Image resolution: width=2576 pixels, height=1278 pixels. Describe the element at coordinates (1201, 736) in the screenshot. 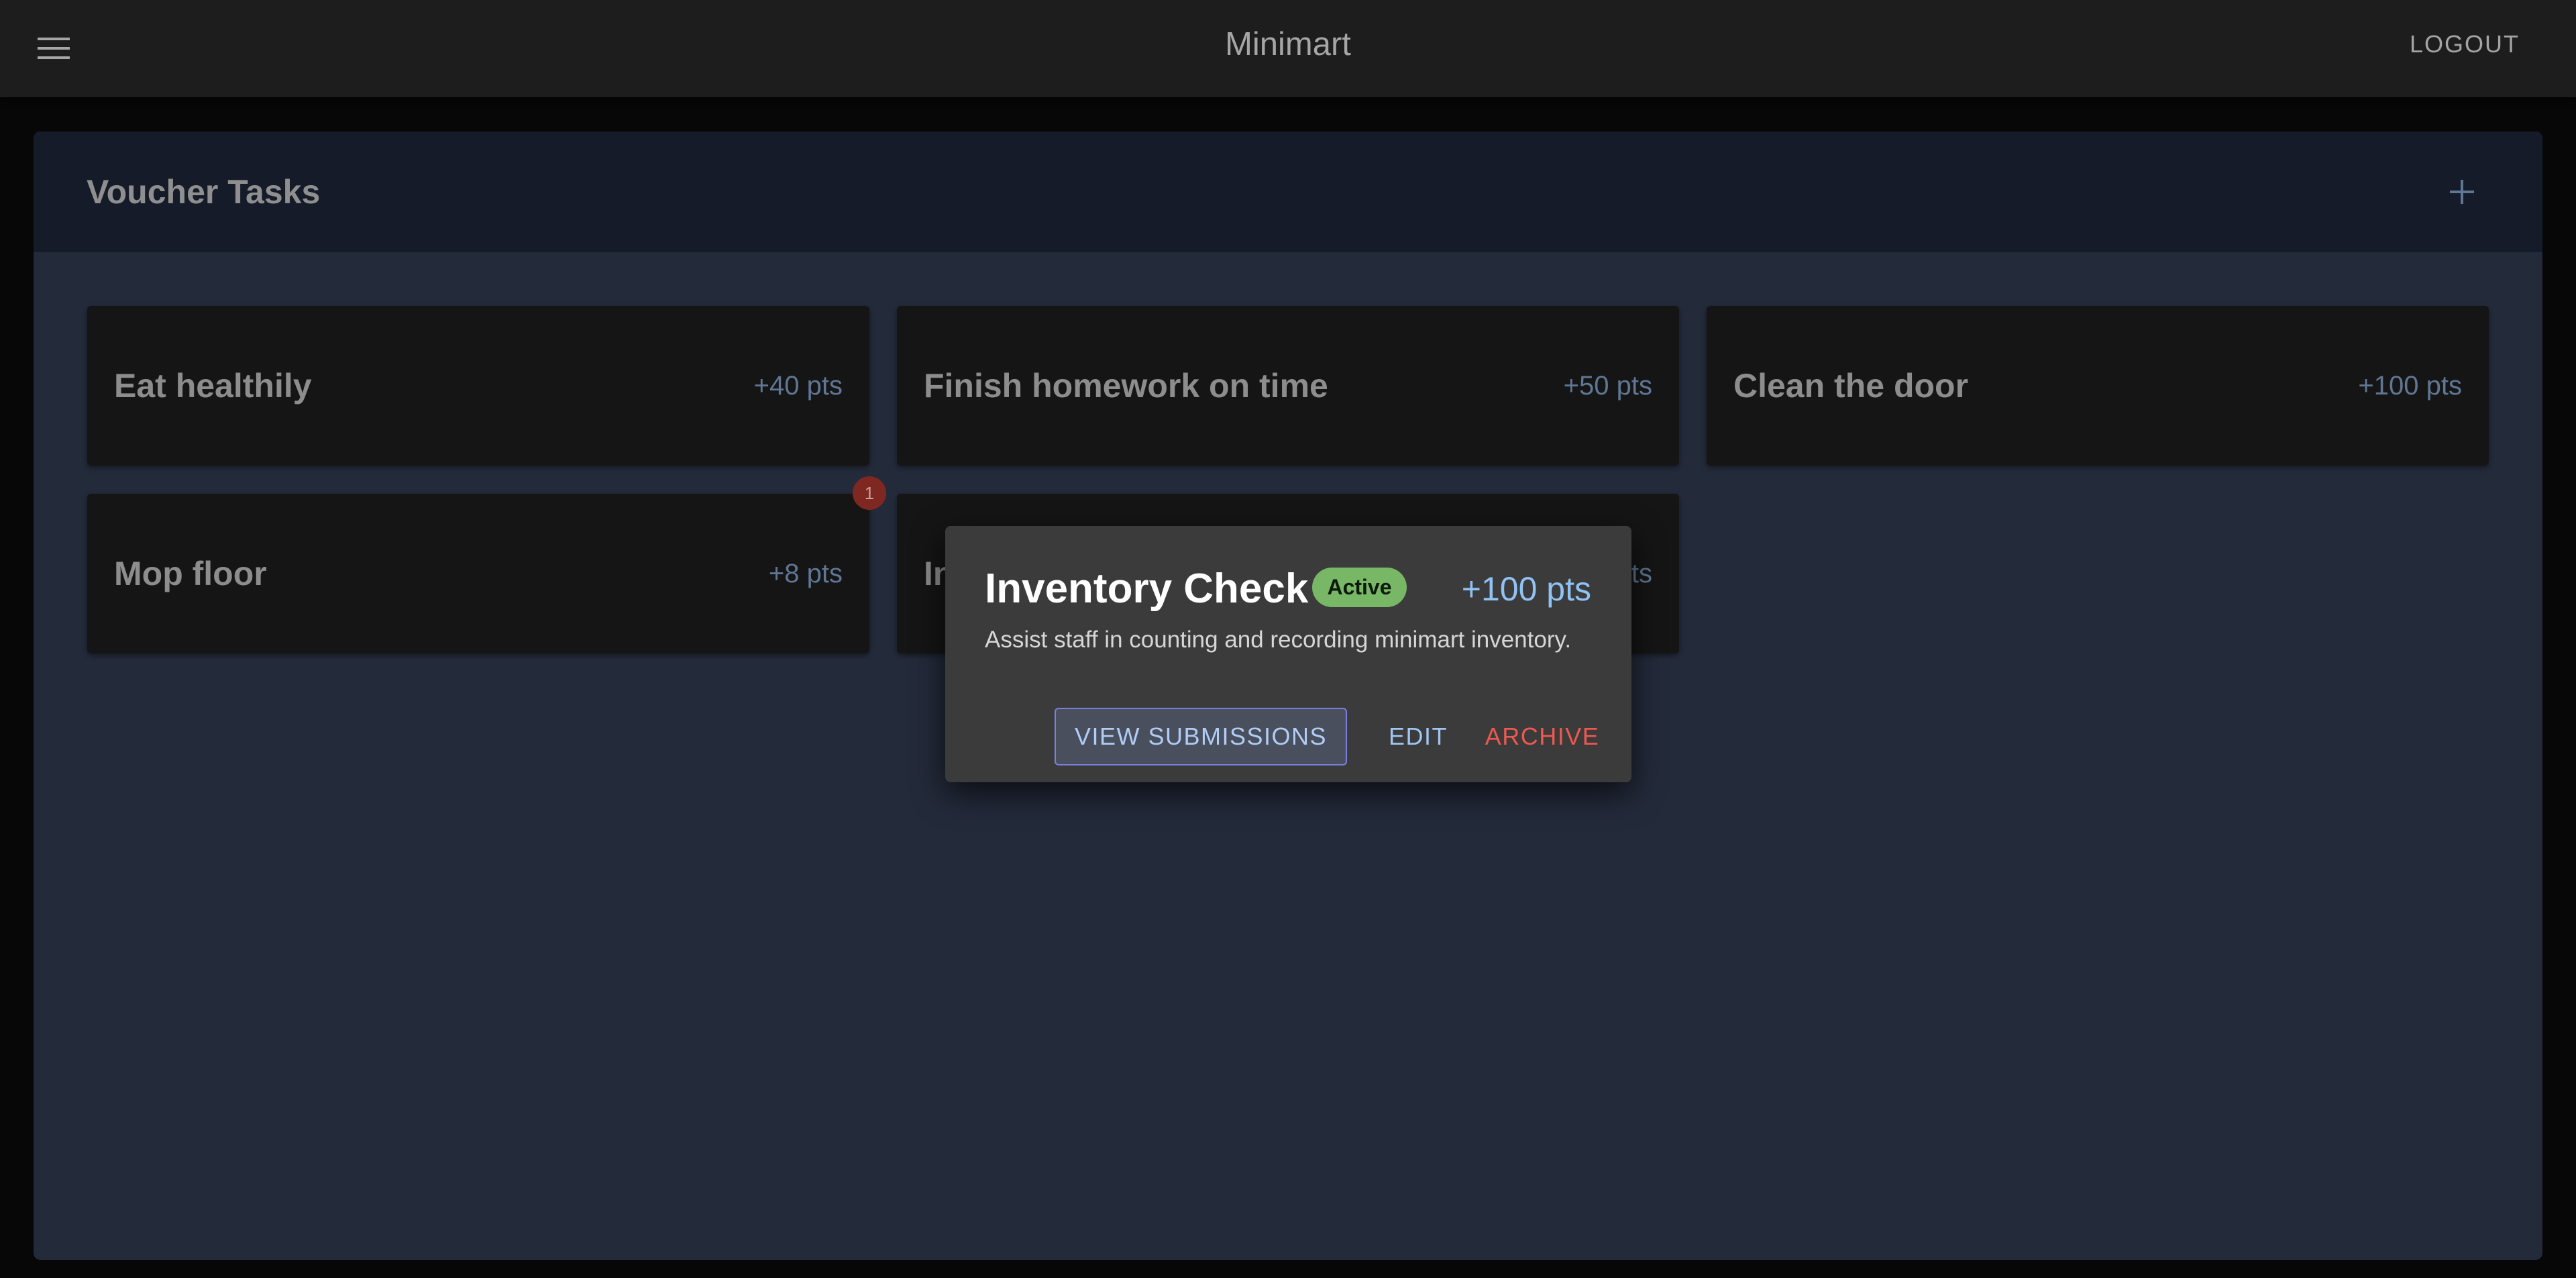

I see `view-submissions-button: VIEW SUBMISSIONS` at that location.